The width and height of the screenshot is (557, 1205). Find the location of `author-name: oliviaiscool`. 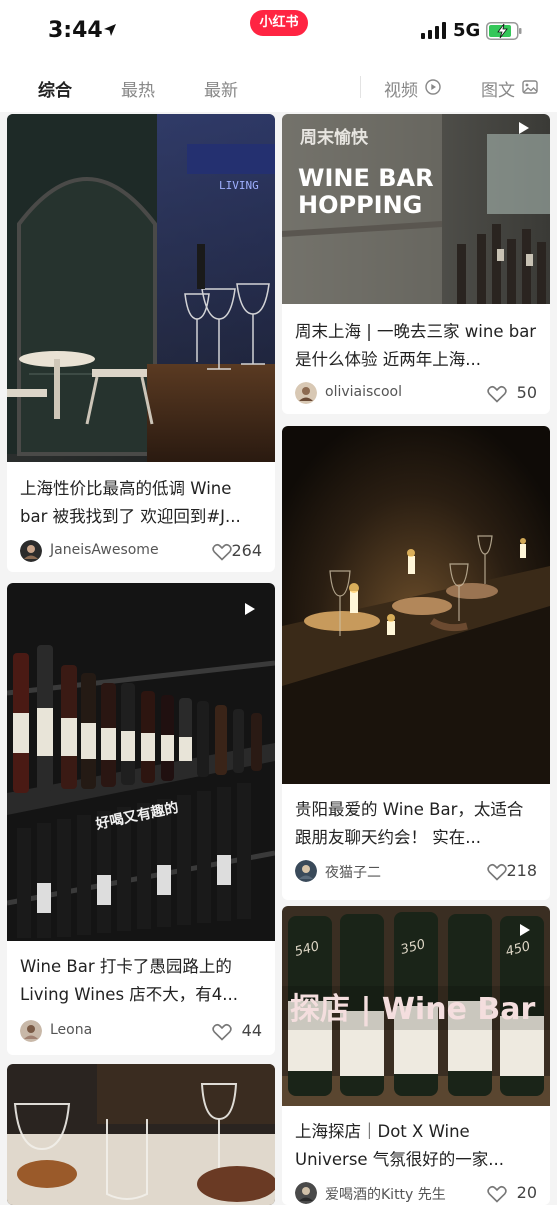

author-name: oliviaiscool is located at coordinates (363, 392).